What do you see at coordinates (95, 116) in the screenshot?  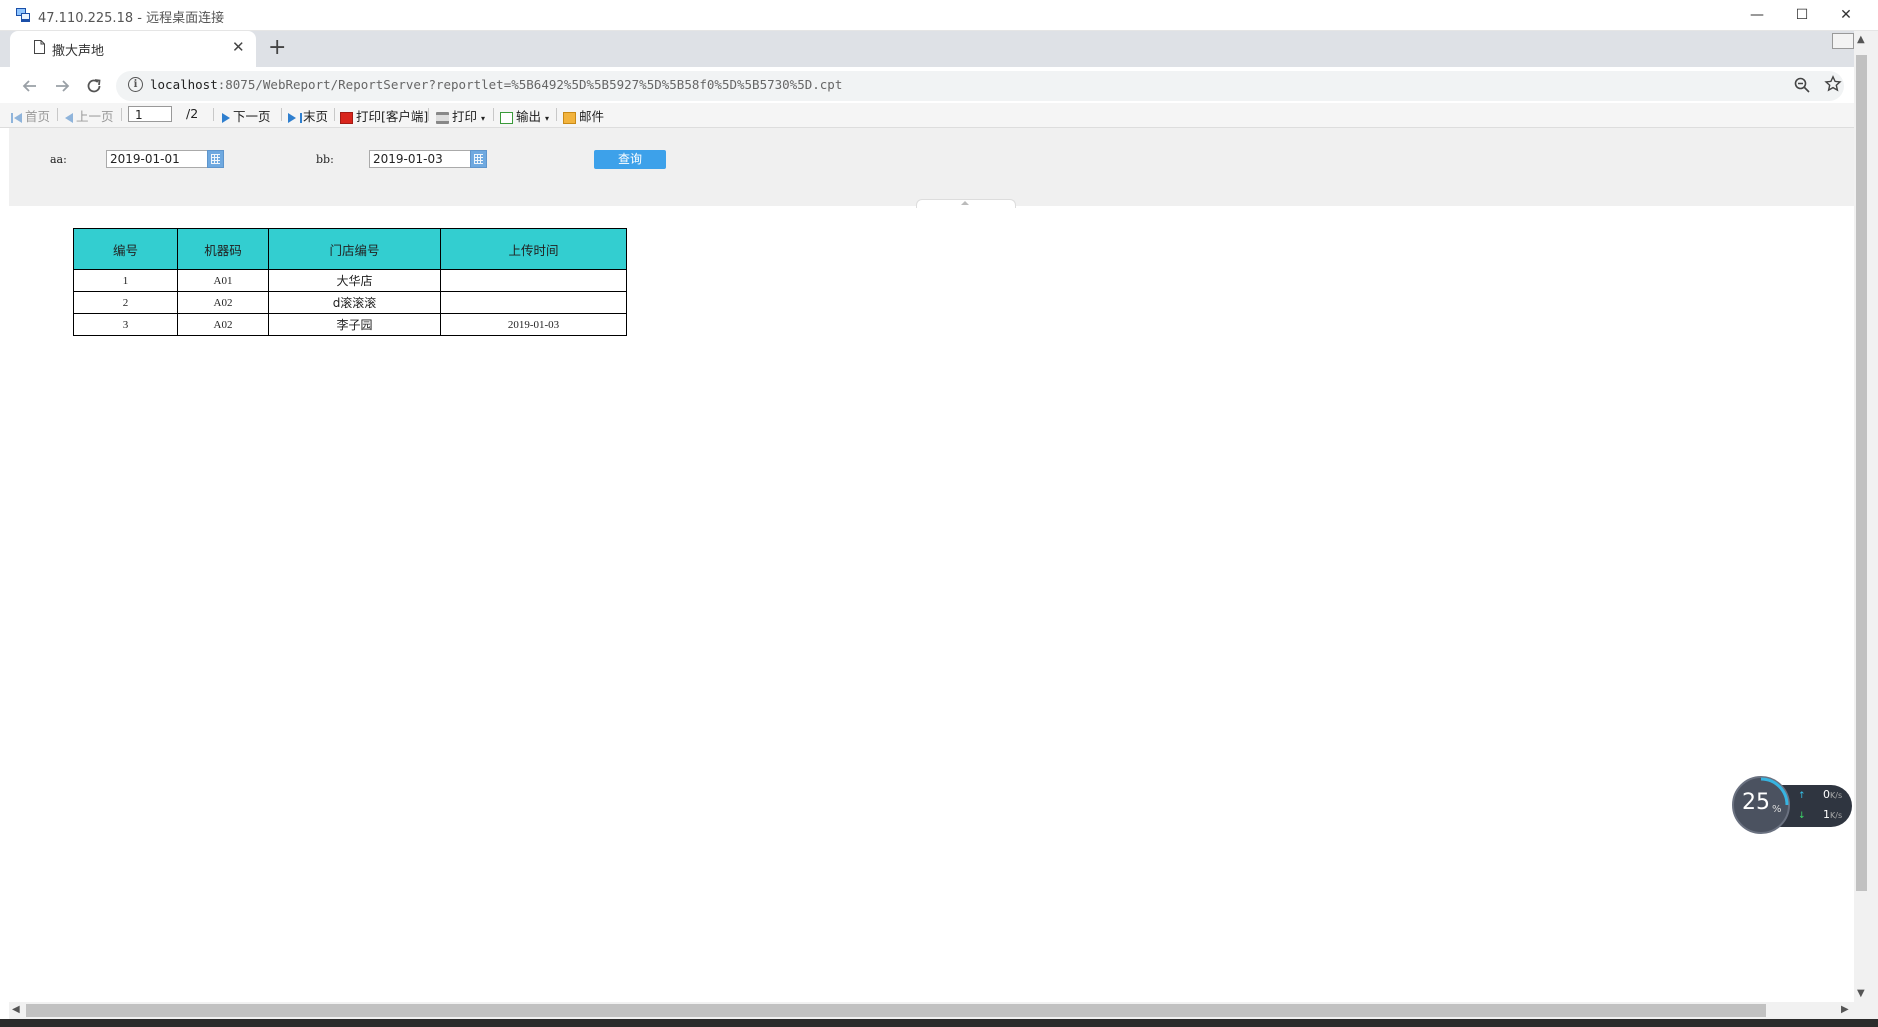 I see `prev-page-label: 上一页` at bounding box center [95, 116].